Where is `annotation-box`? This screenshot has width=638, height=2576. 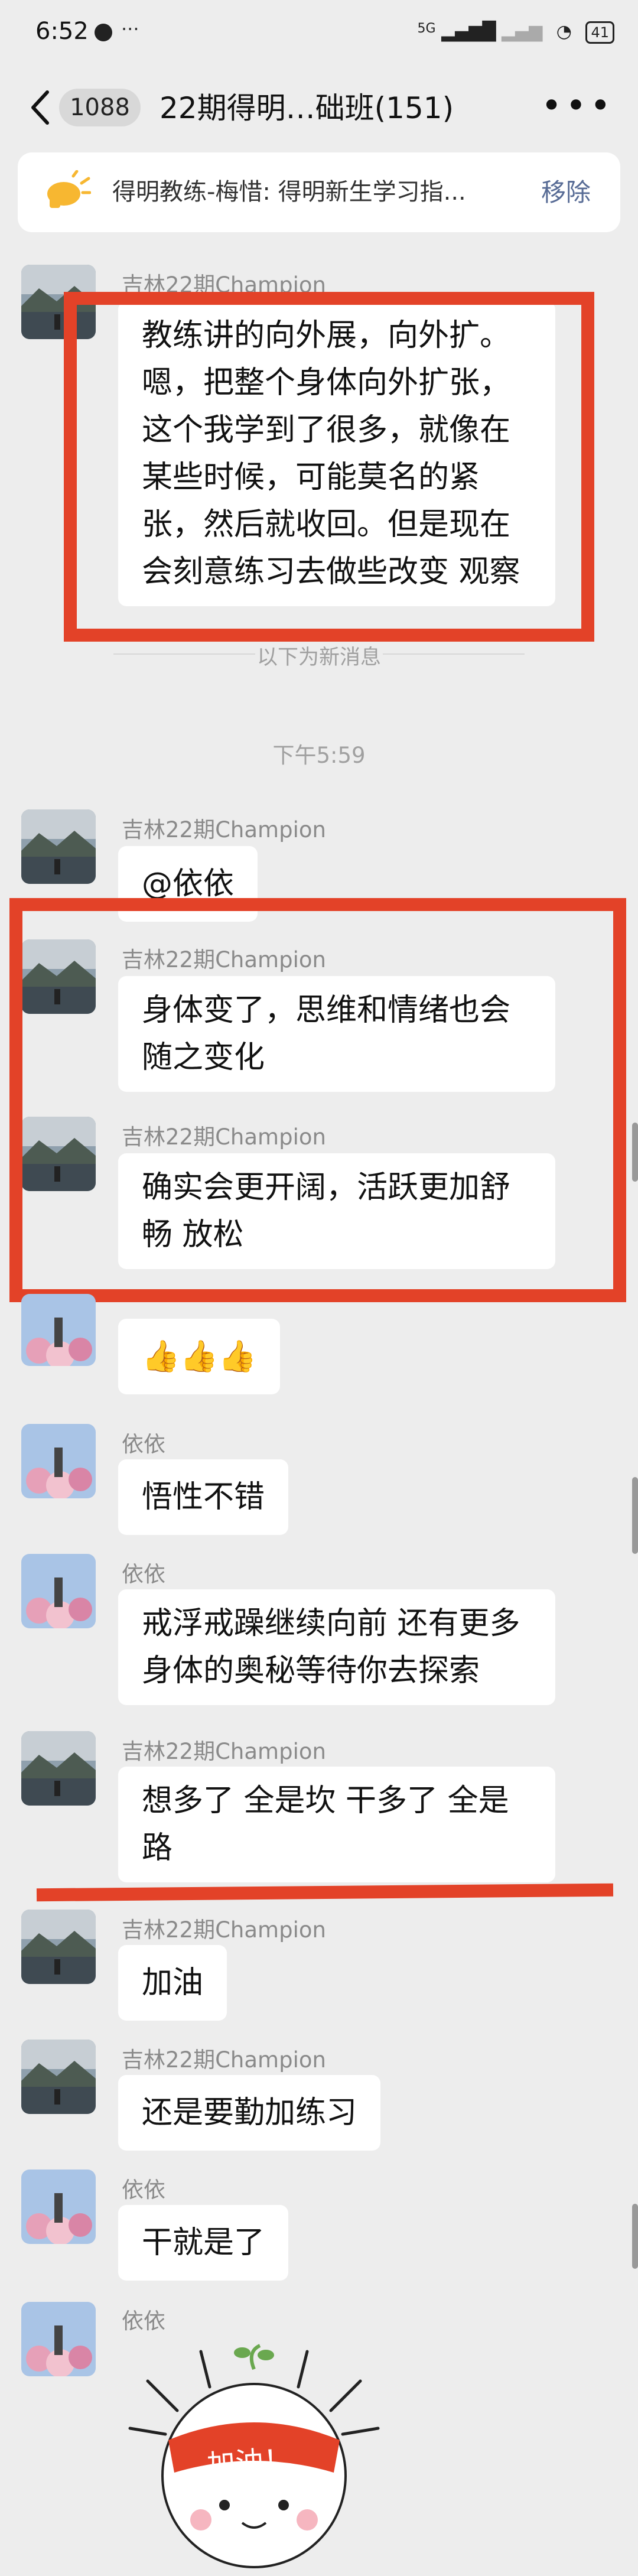
annotation-box is located at coordinates (329, 467).